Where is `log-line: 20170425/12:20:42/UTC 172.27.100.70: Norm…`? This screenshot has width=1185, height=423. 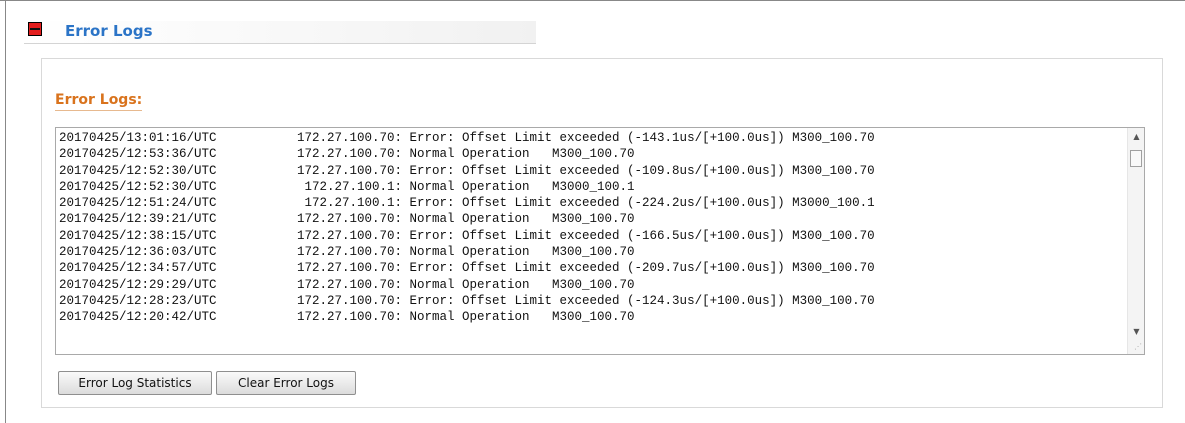 log-line: 20170425/12:20:42/UTC 172.27.100.70: Norm… is located at coordinates (592, 317).